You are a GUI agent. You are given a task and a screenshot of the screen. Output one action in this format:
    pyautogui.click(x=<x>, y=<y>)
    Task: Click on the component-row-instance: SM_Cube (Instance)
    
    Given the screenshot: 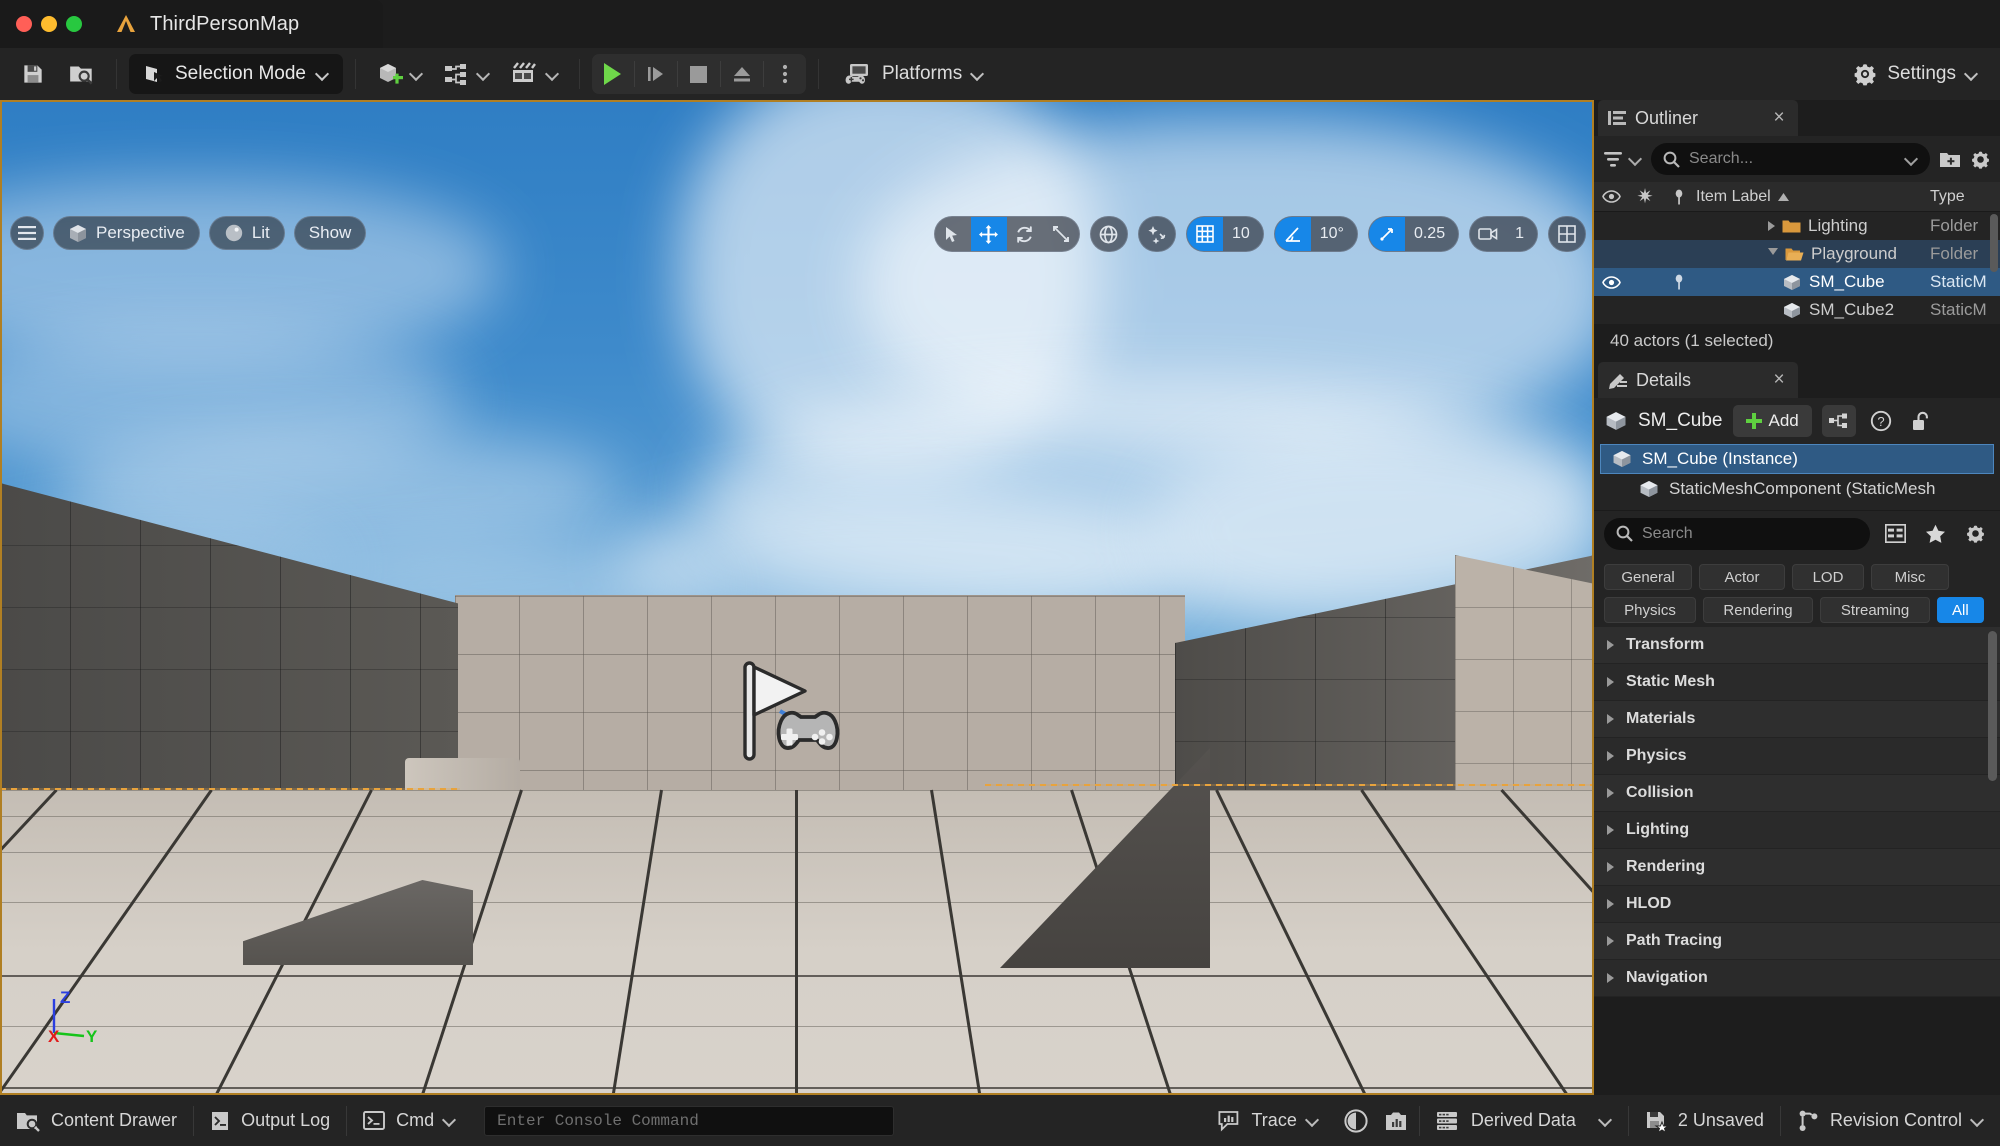 What is the action you would take?
    pyautogui.click(x=1797, y=459)
    